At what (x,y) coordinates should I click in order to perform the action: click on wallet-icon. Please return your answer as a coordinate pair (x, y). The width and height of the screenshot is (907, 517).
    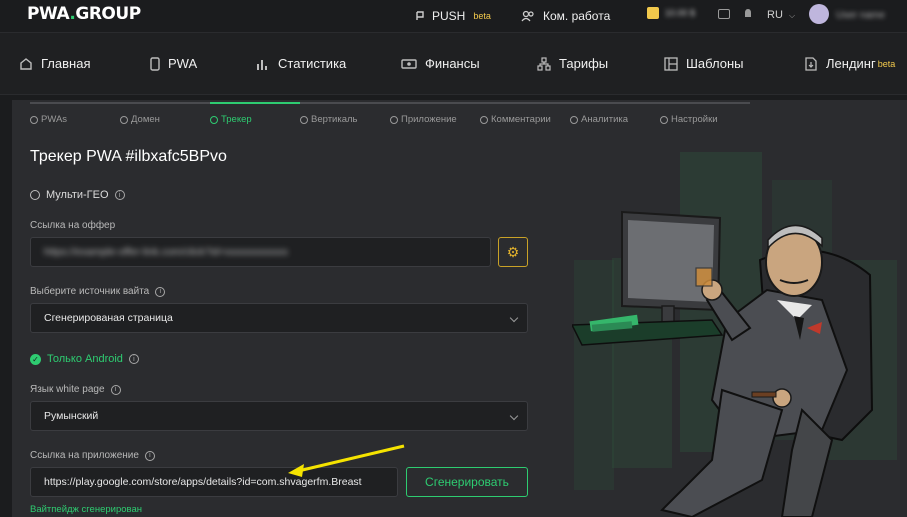
    Looking at the image, I should click on (653, 13).